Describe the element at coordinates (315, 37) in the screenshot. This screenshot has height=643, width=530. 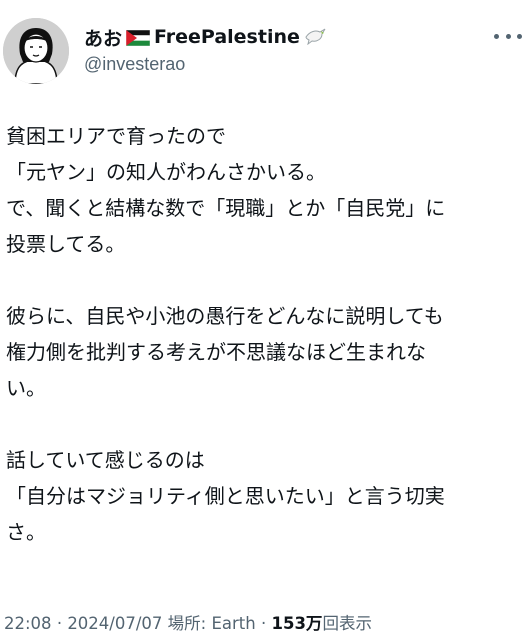
I see `dove-icon` at that location.